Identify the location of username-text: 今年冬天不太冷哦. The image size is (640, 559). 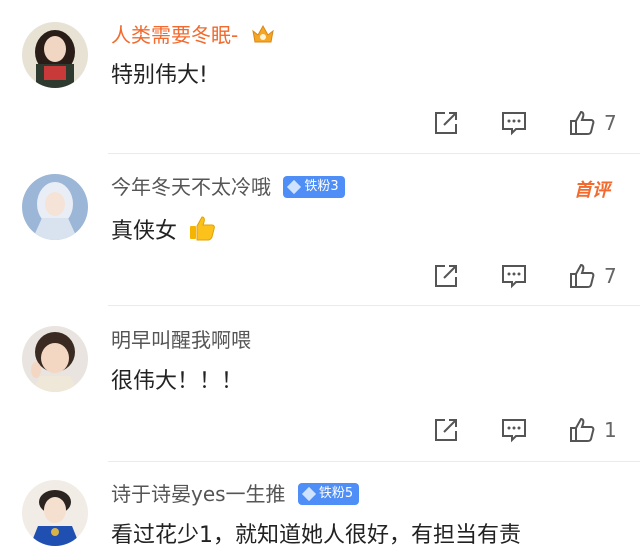
(191, 187).